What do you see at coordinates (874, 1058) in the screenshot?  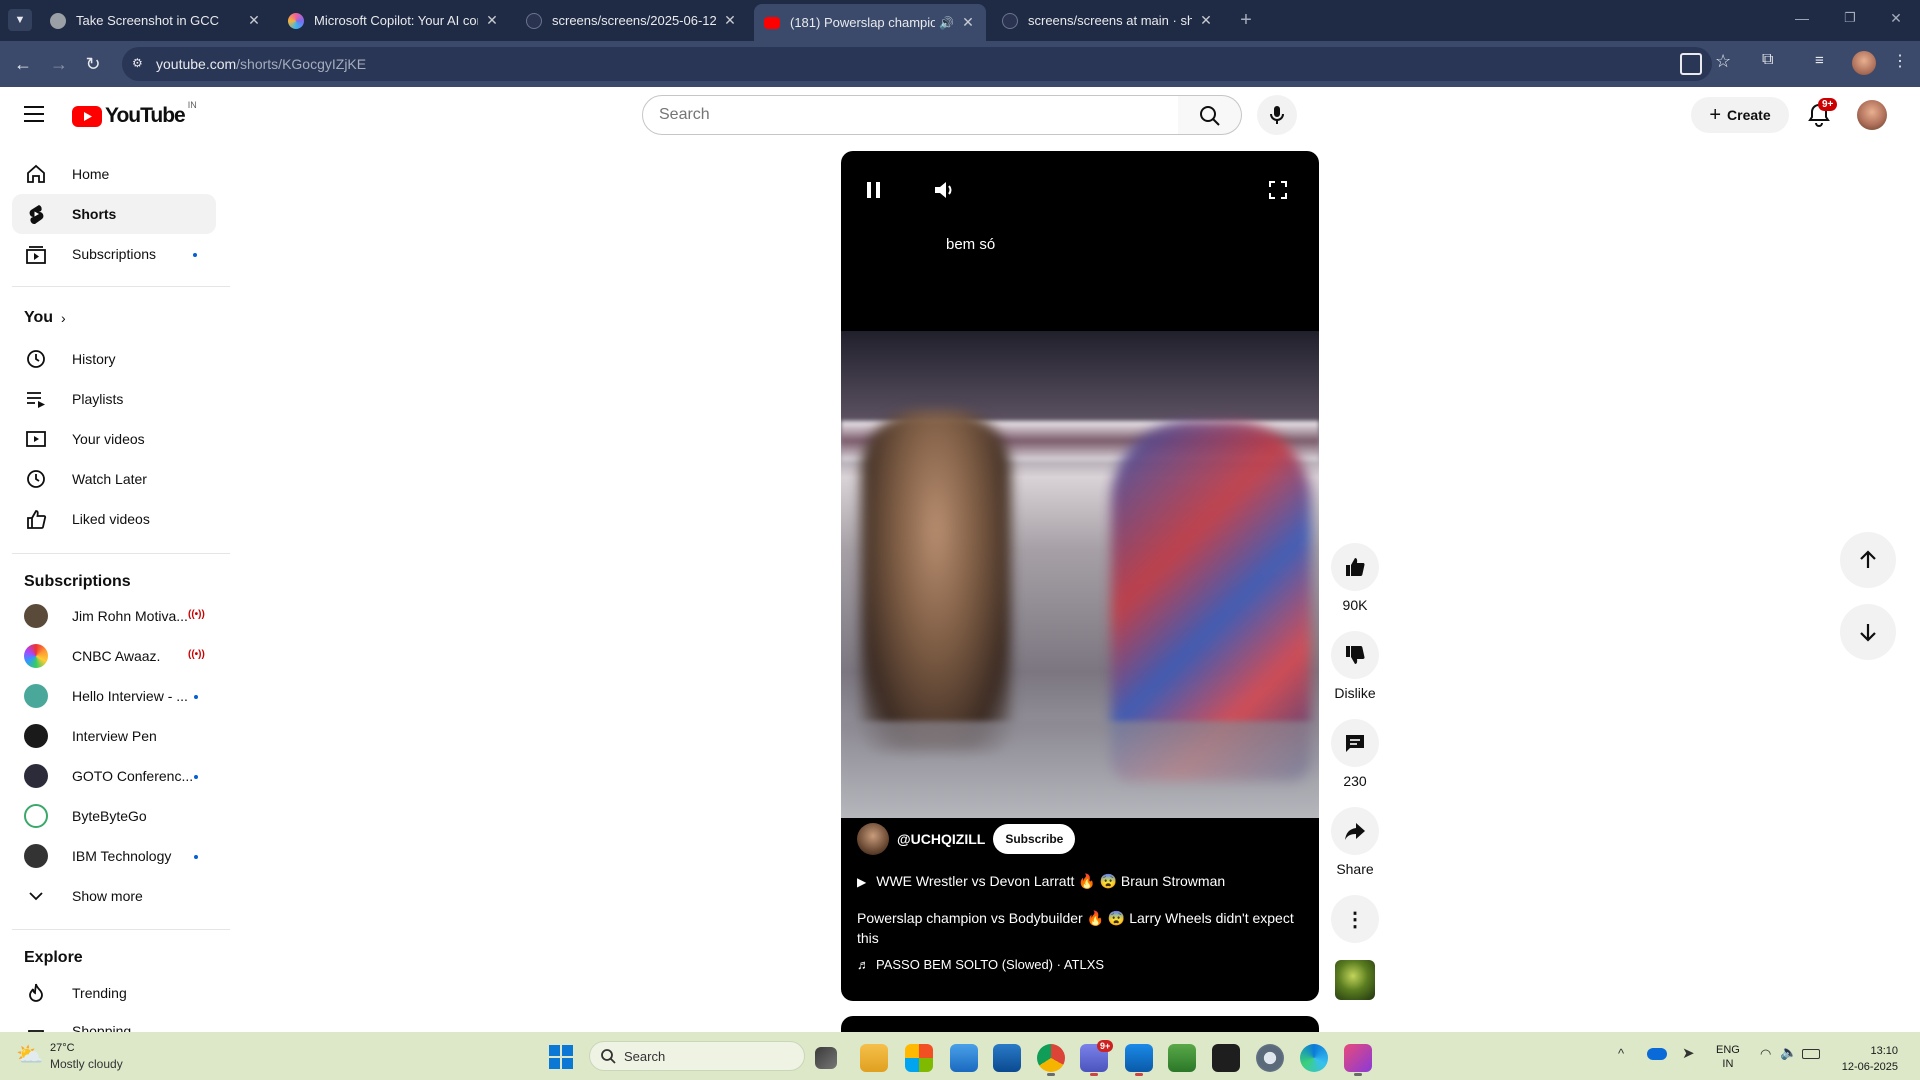 I see `file-explorer-icon` at bounding box center [874, 1058].